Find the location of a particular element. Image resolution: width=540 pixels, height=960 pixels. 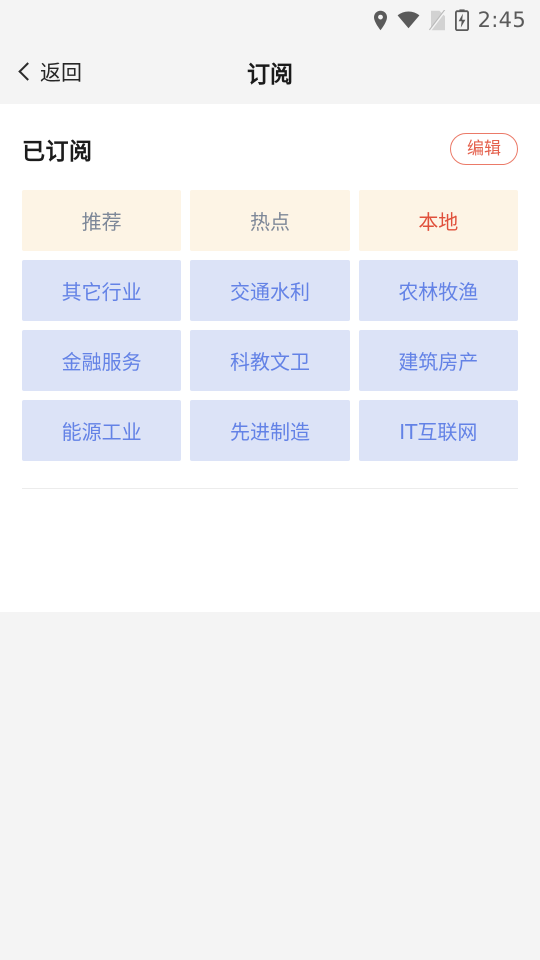

tile-row: 其它行业 交通水利 农林牧渔 is located at coordinates (270, 290).